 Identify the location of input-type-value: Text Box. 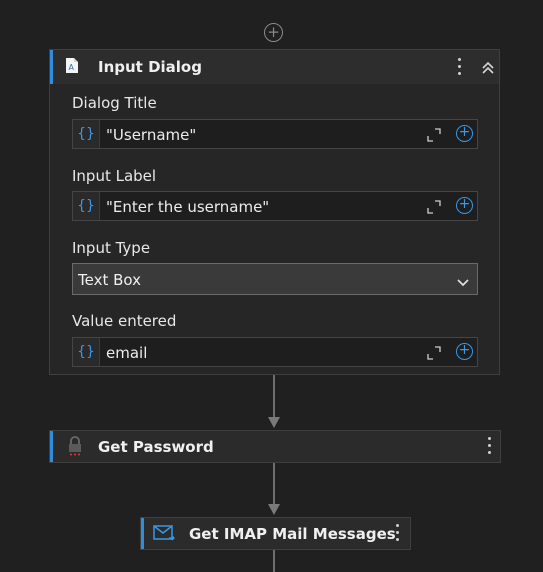
(109, 280).